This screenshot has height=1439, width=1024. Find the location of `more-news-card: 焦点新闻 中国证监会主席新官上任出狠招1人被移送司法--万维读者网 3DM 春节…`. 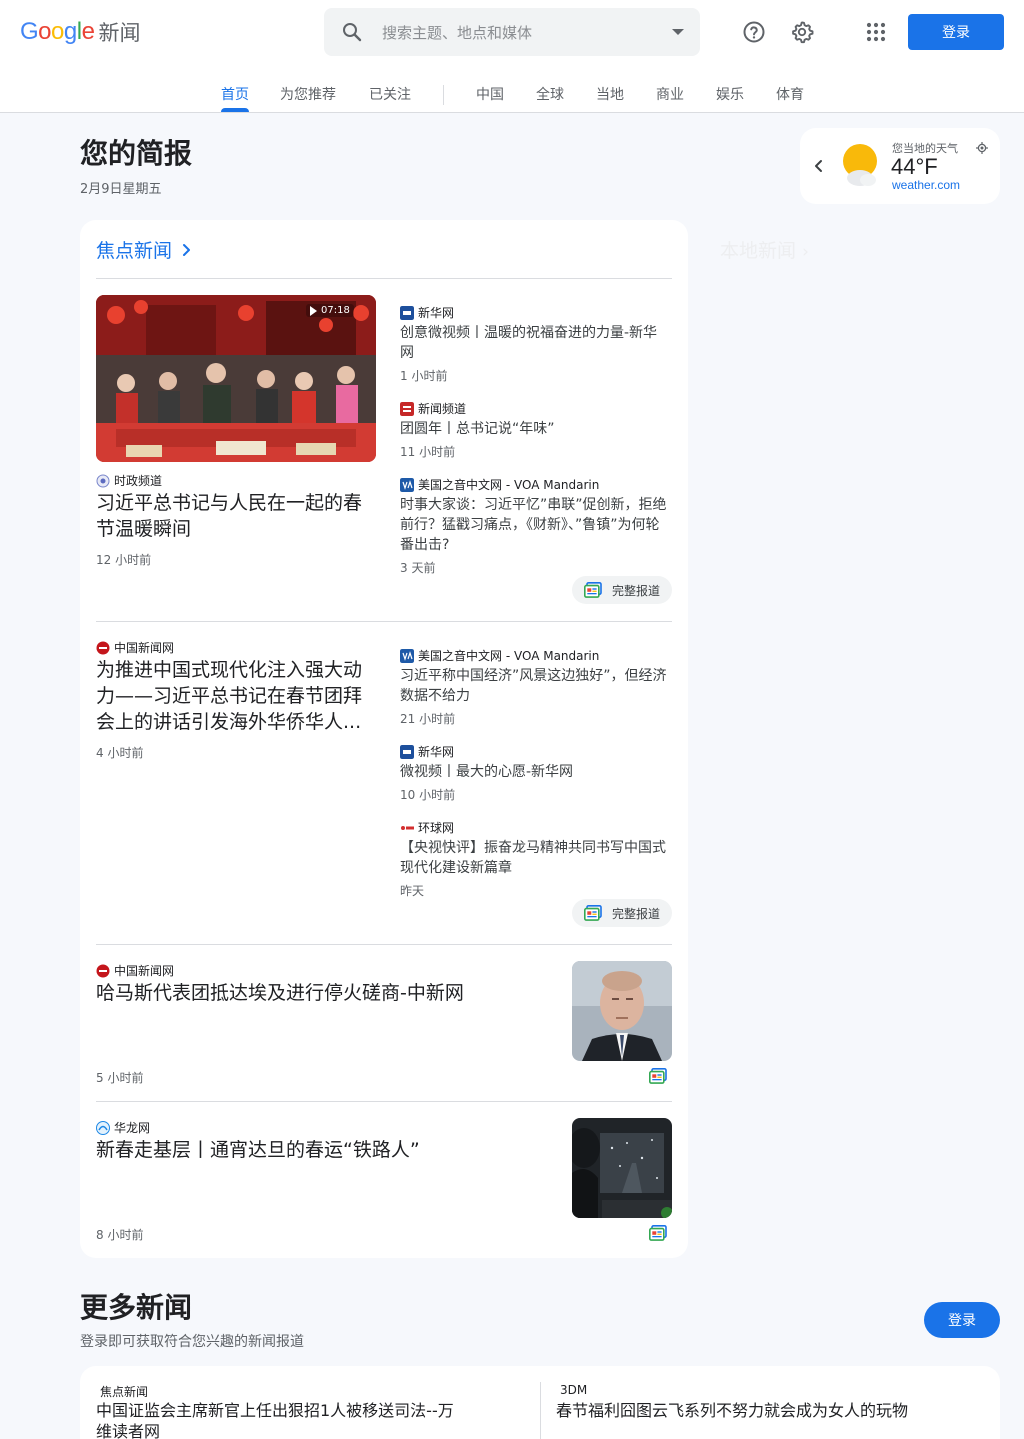

more-news-card: 焦点新闻 中国证监会主席新官上任出狠招1人被移送司法--万维读者网 3DM 春节… is located at coordinates (540, 1402).